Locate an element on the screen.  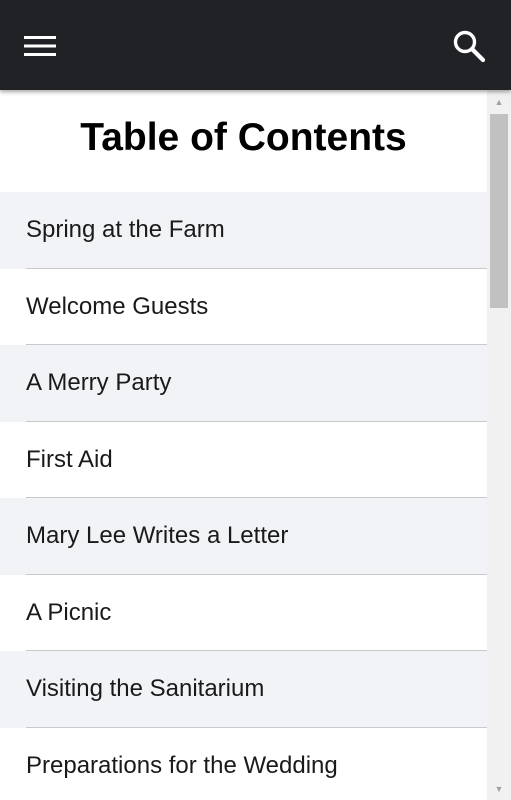
search-button is located at coordinates (469, 46).